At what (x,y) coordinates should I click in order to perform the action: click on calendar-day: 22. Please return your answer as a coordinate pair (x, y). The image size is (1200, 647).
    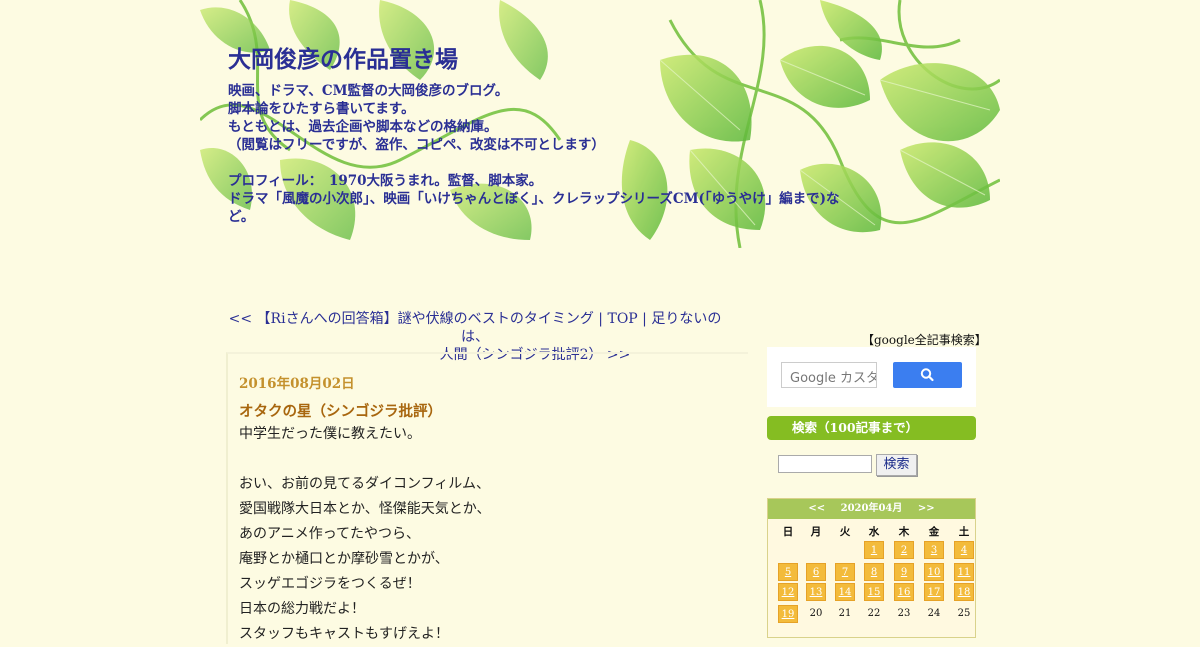
    Looking at the image, I should click on (874, 613).